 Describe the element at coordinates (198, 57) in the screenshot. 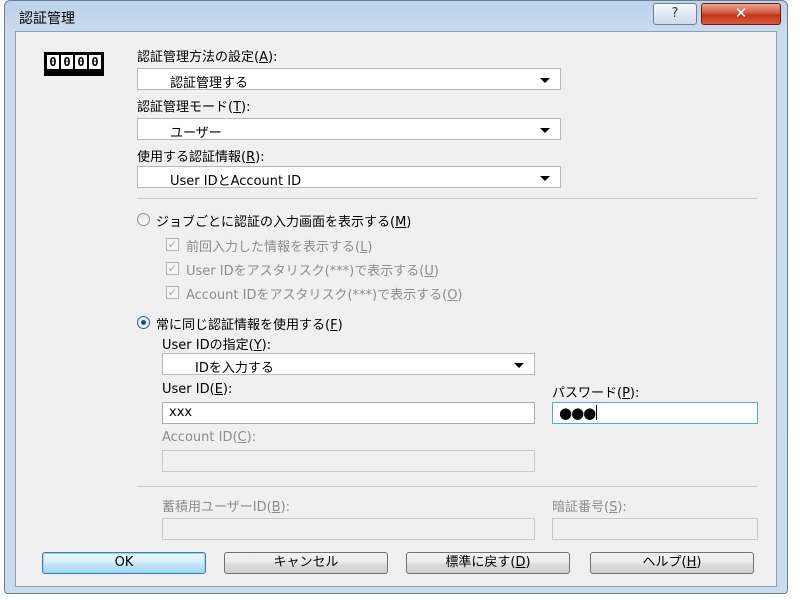

I see `label-text: 認証管理方法の設定(` at that location.